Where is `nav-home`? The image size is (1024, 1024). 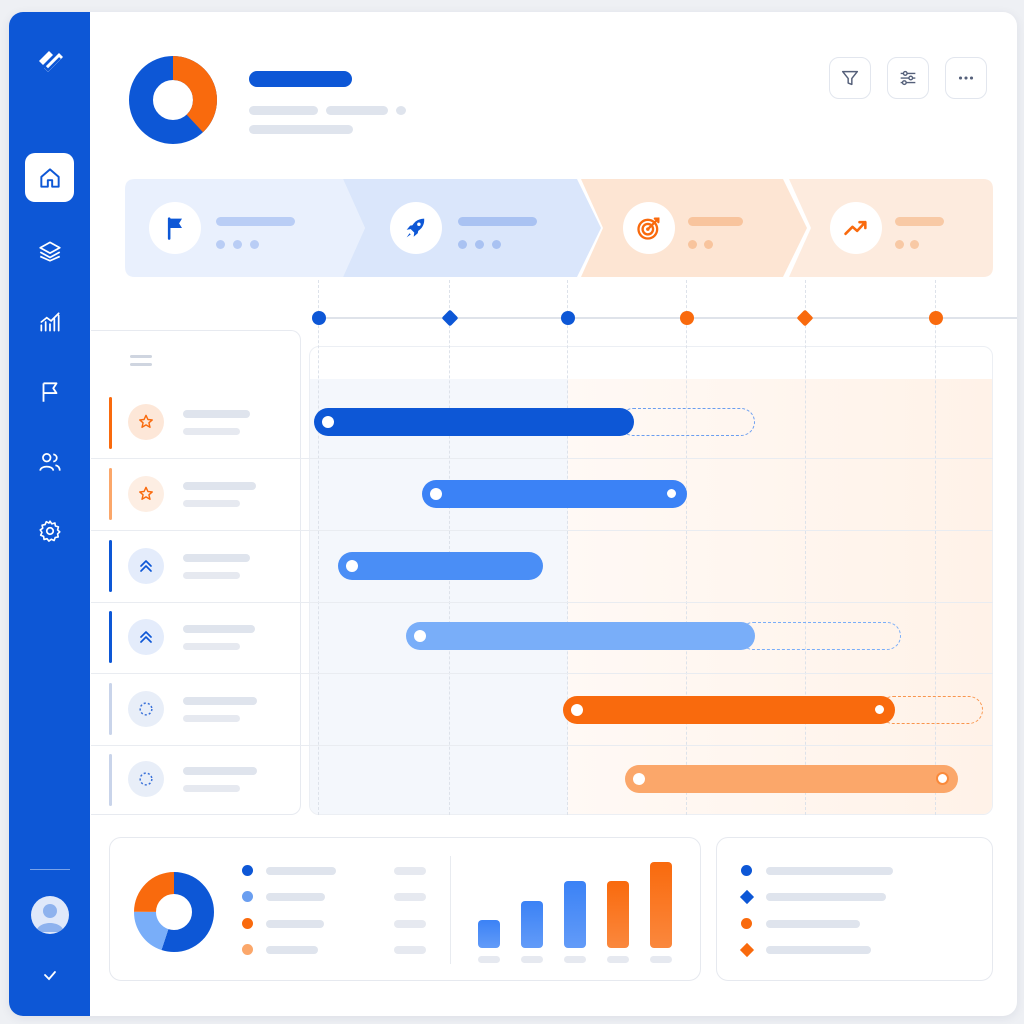
nav-home is located at coordinates (49, 177).